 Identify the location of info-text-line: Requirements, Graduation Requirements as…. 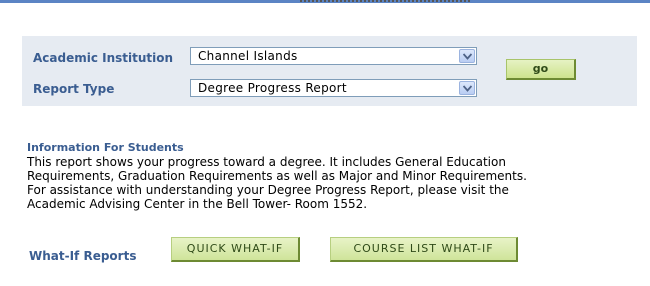
(277, 176).